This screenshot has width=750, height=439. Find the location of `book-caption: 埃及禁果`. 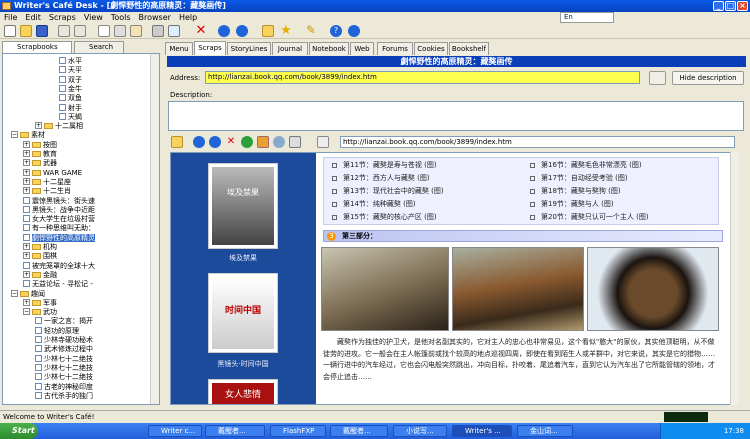

book-caption: 埃及禁果 is located at coordinates (243, 258).